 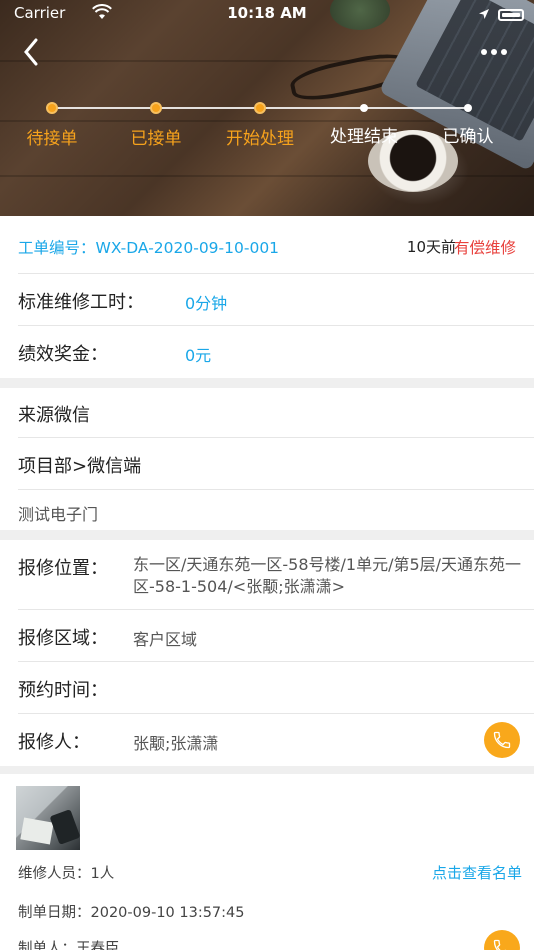 What do you see at coordinates (156, 139) in the screenshot?
I see `step-label: 已接单` at bounding box center [156, 139].